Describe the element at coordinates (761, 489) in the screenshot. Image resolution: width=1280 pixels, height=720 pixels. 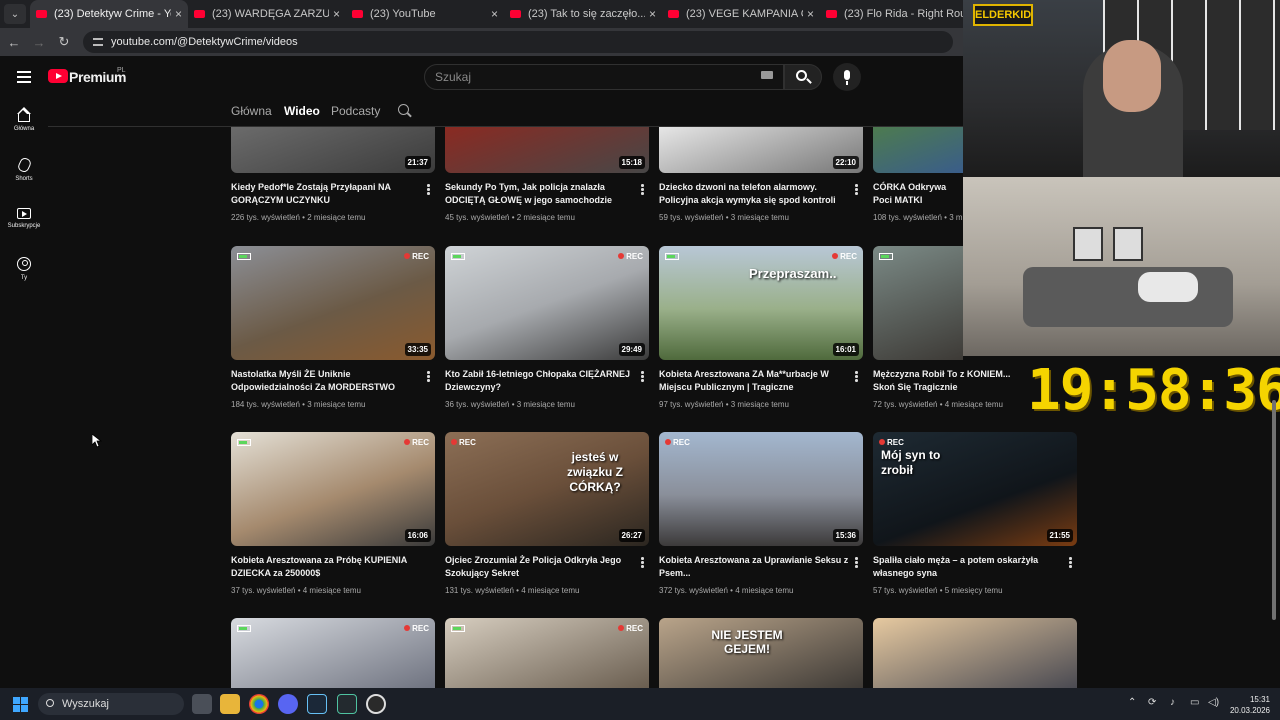
I see `video-thumbnail: REC 15:36` at that location.